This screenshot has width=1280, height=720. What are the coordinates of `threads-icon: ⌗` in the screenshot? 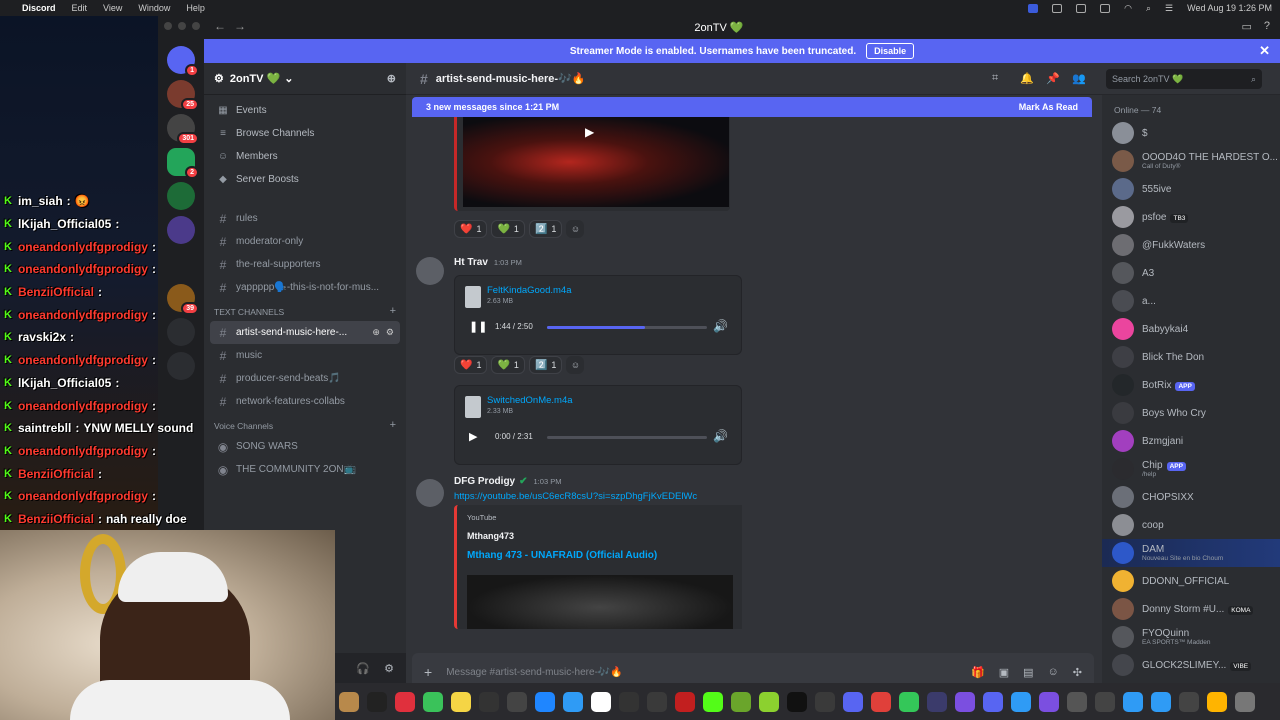 It's located at (995, 78).